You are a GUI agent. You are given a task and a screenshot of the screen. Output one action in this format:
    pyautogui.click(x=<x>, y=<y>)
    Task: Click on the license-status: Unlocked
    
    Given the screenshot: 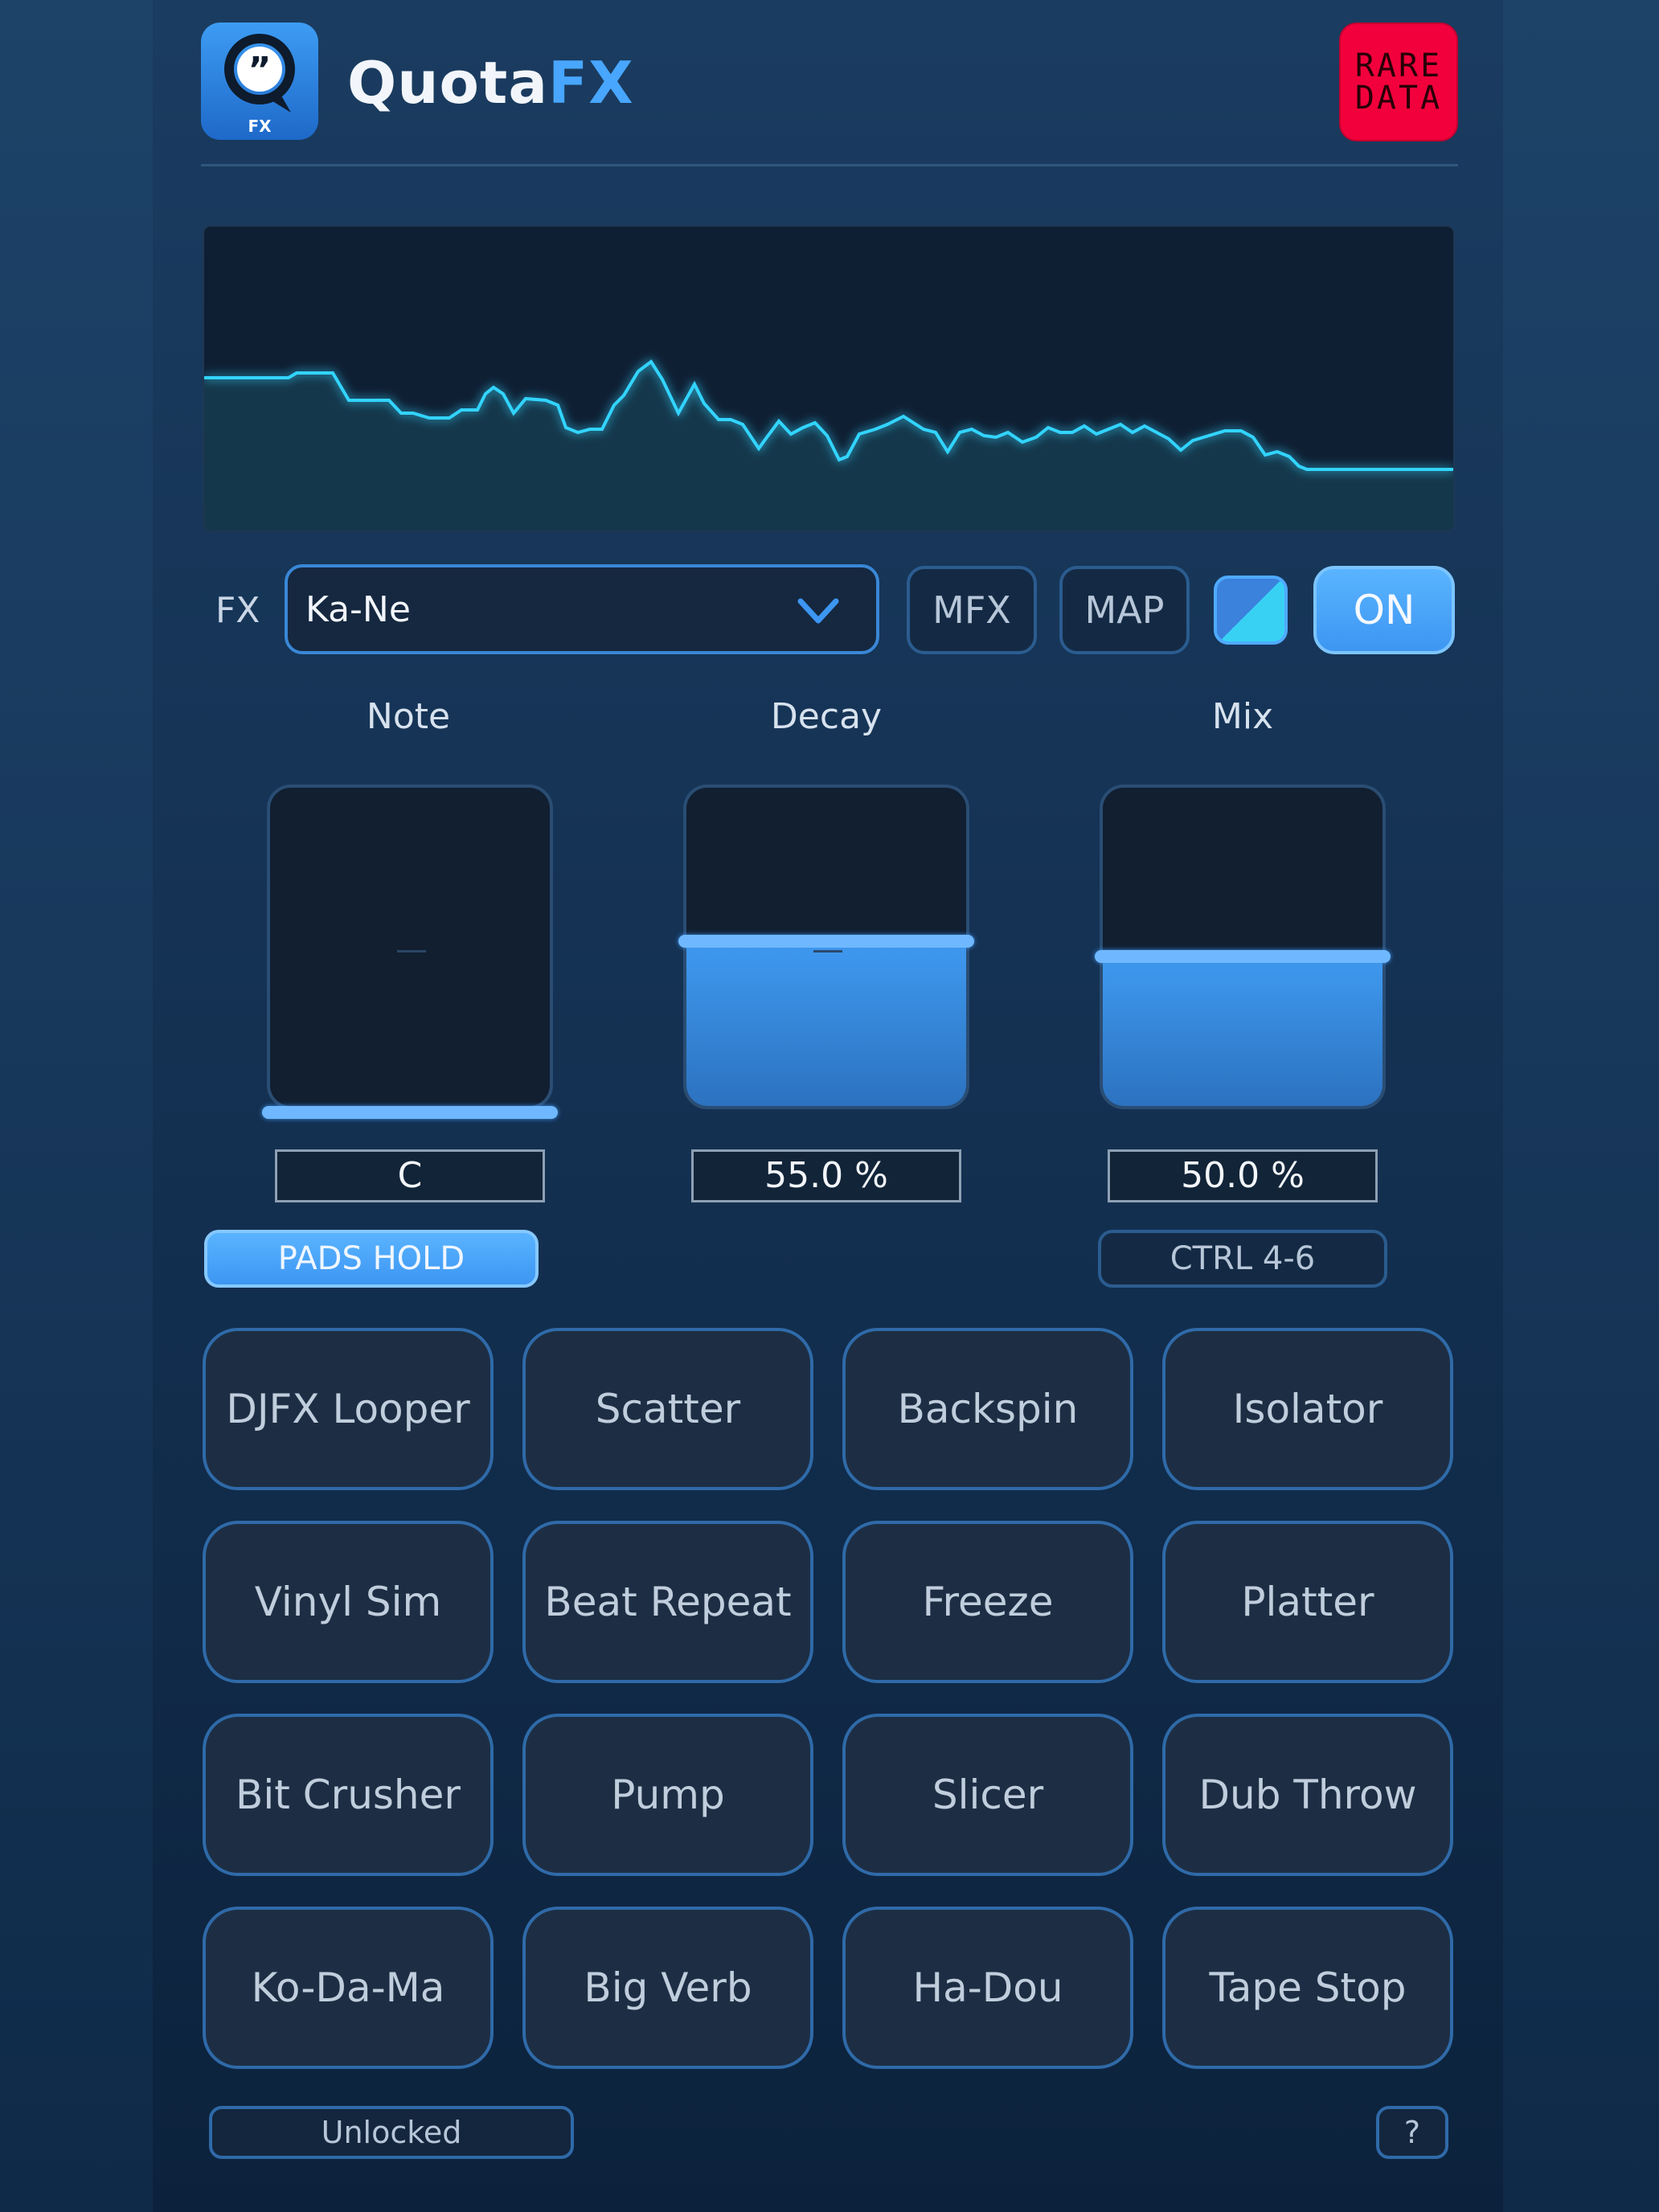 What is the action you would take?
    pyautogui.click(x=391, y=2132)
    